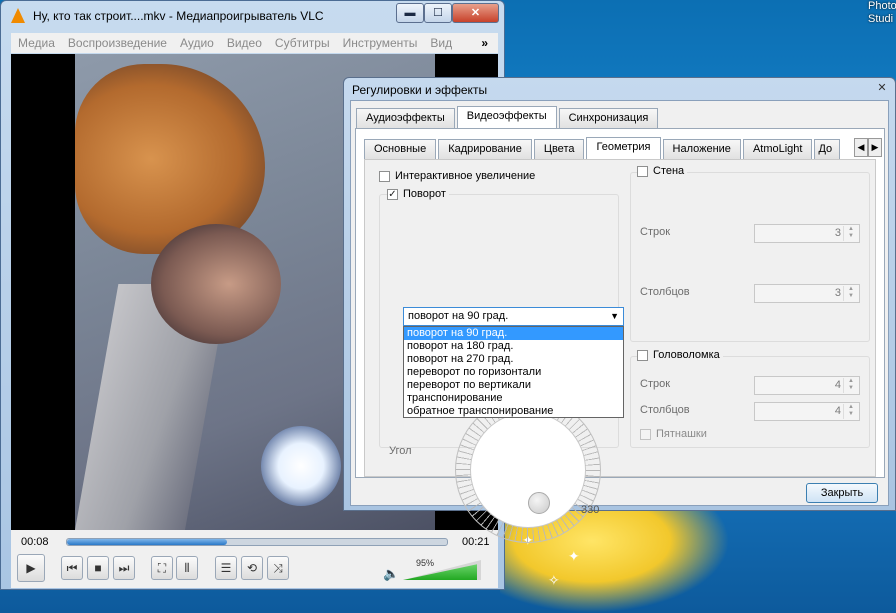 The image size is (896, 613). I want to click on volume-slider, so click(442, 570).